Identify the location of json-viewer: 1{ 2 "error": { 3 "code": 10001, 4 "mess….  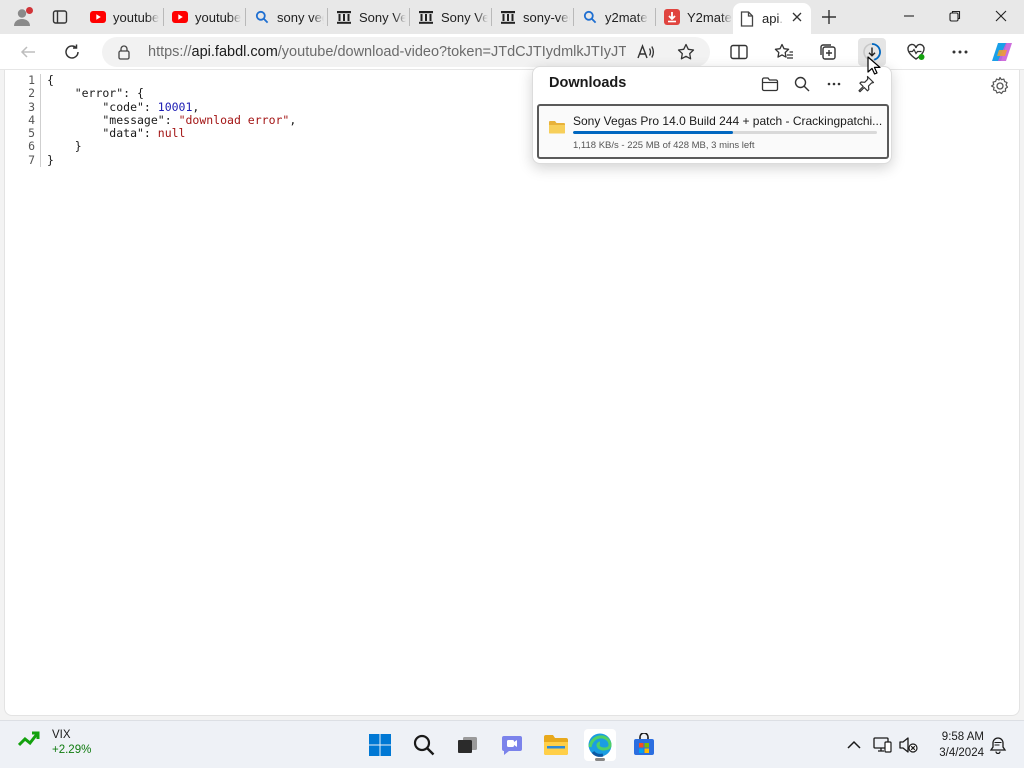
(155, 120).